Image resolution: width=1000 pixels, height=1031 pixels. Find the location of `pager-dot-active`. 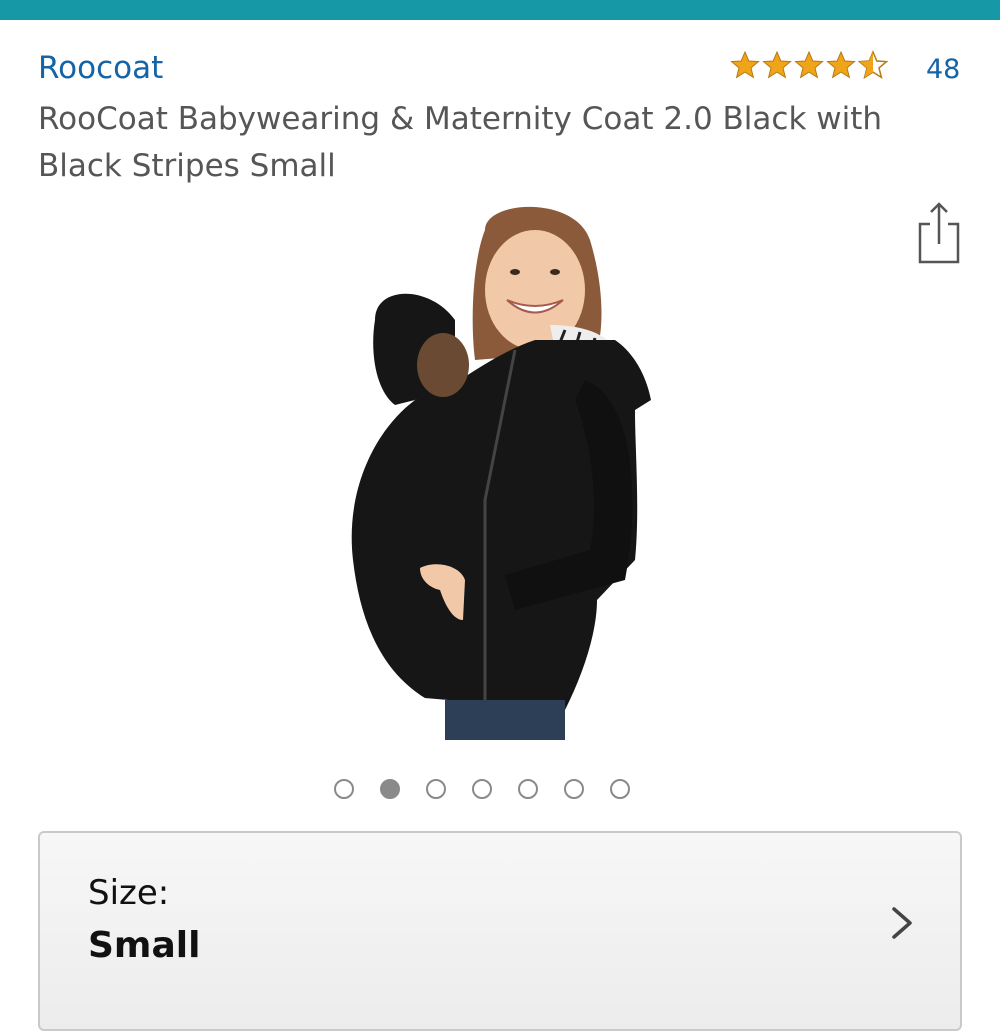

pager-dot-active is located at coordinates (390, 789).